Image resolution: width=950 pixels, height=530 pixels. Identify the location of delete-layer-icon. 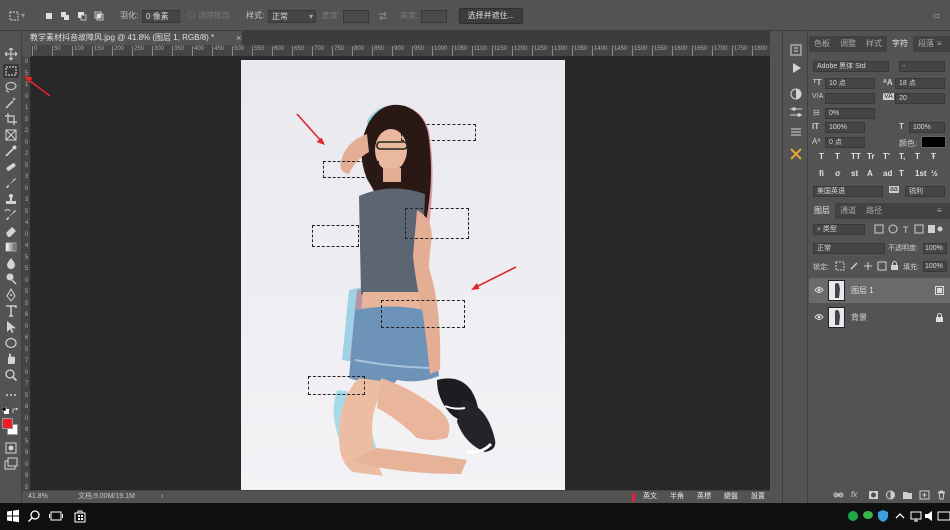
(941, 495).